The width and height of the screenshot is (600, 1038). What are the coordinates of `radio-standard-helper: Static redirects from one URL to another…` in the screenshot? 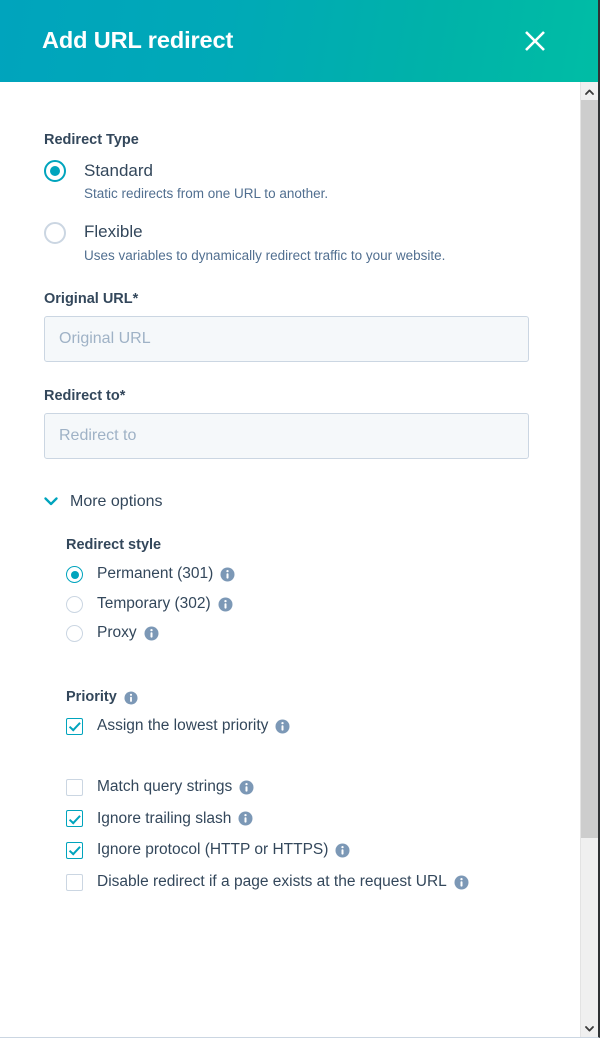 It's located at (206, 194).